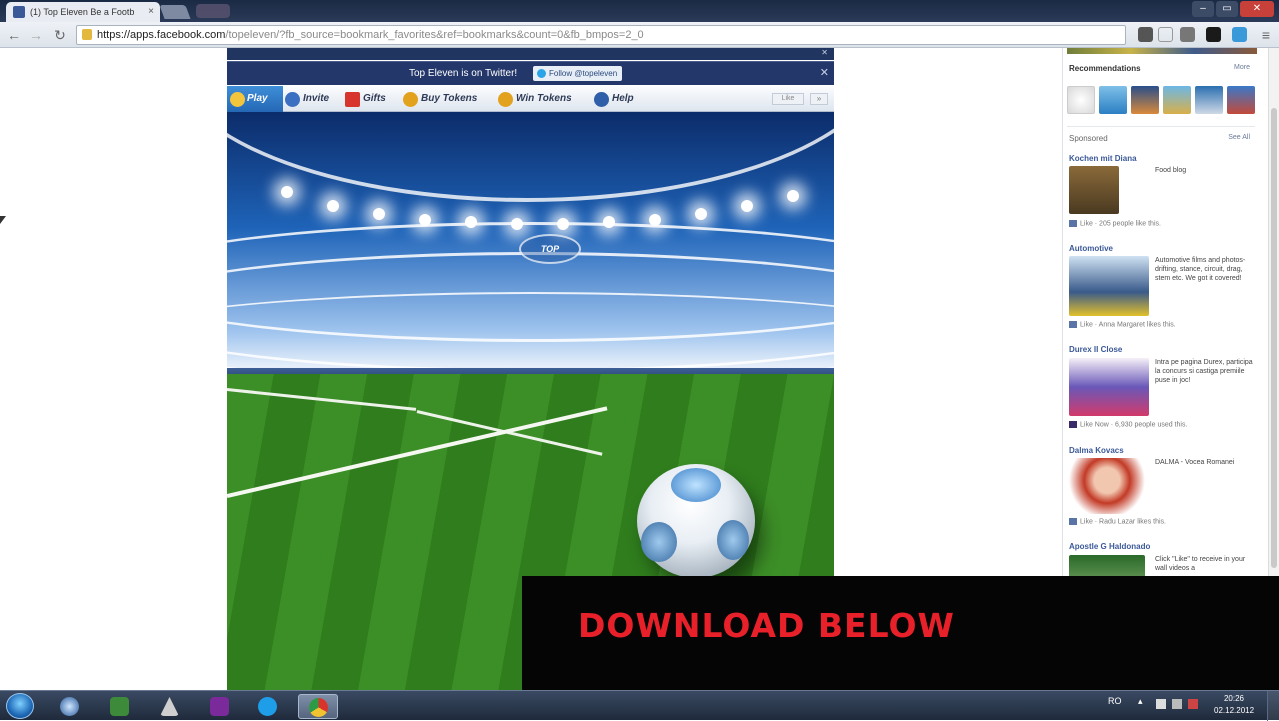 The height and width of the screenshot is (721, 1279). What do you see at coordinates (14, 35) in the screenshot?
I see `back-button: ←` at bounding box center [14, 35].